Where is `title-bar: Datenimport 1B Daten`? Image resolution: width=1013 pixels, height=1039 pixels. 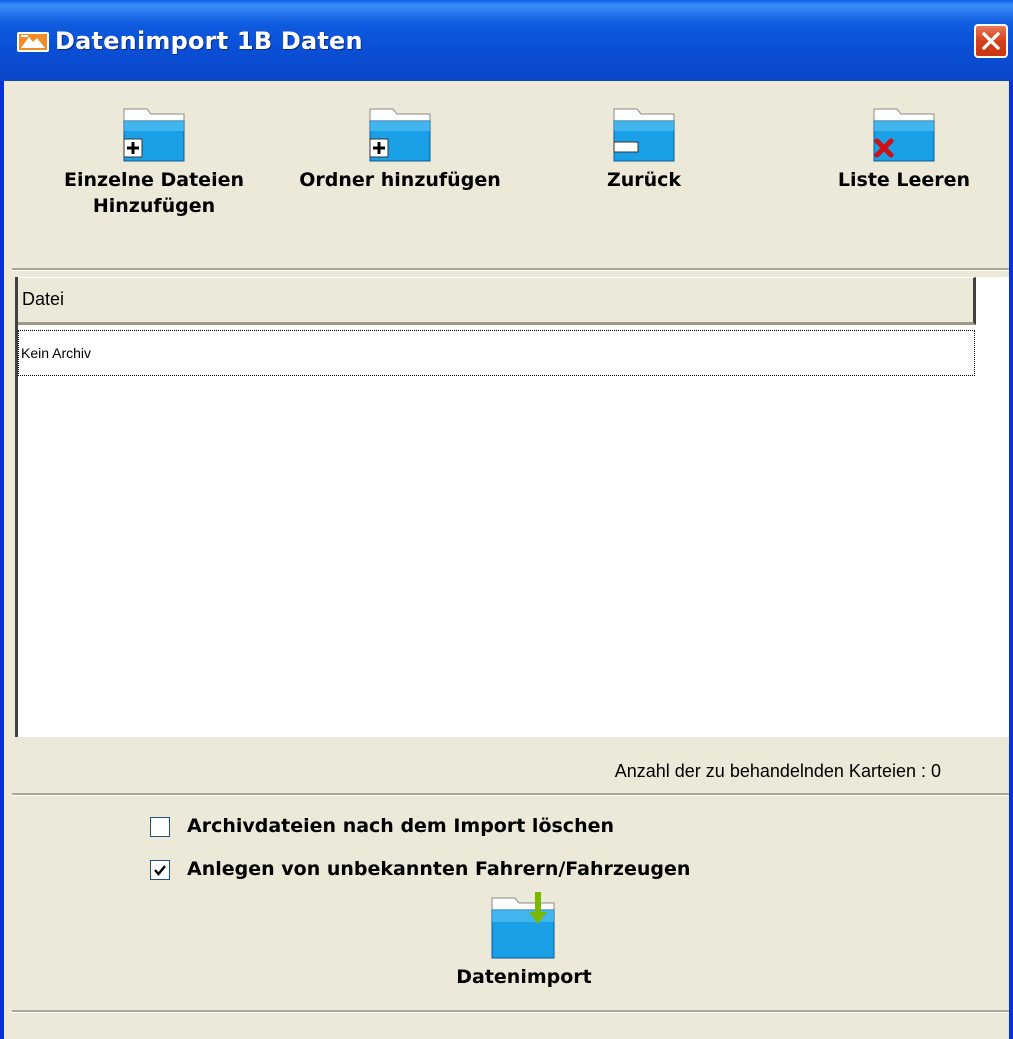
title-bar: Datenimport 1B Daten is located at coordinates (506, 40).